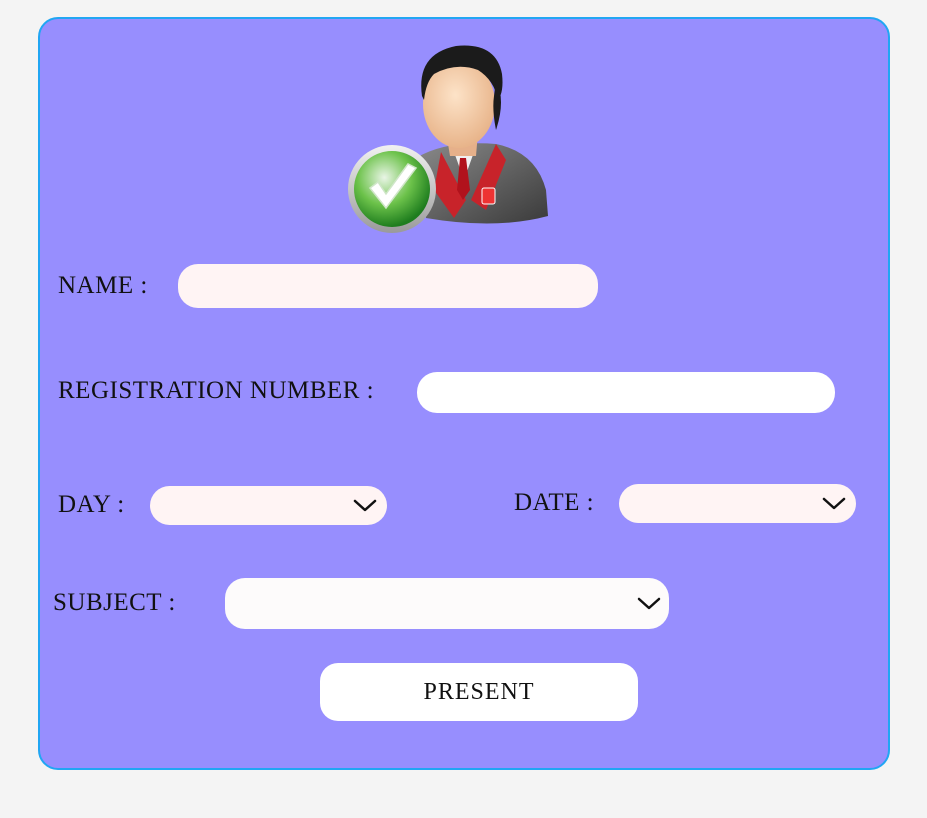 Image resolution: width=927 pixels, height=818 pixels. Describe the element at coordinates (737, 503) in the screenshot. I see `date-select` at that location.